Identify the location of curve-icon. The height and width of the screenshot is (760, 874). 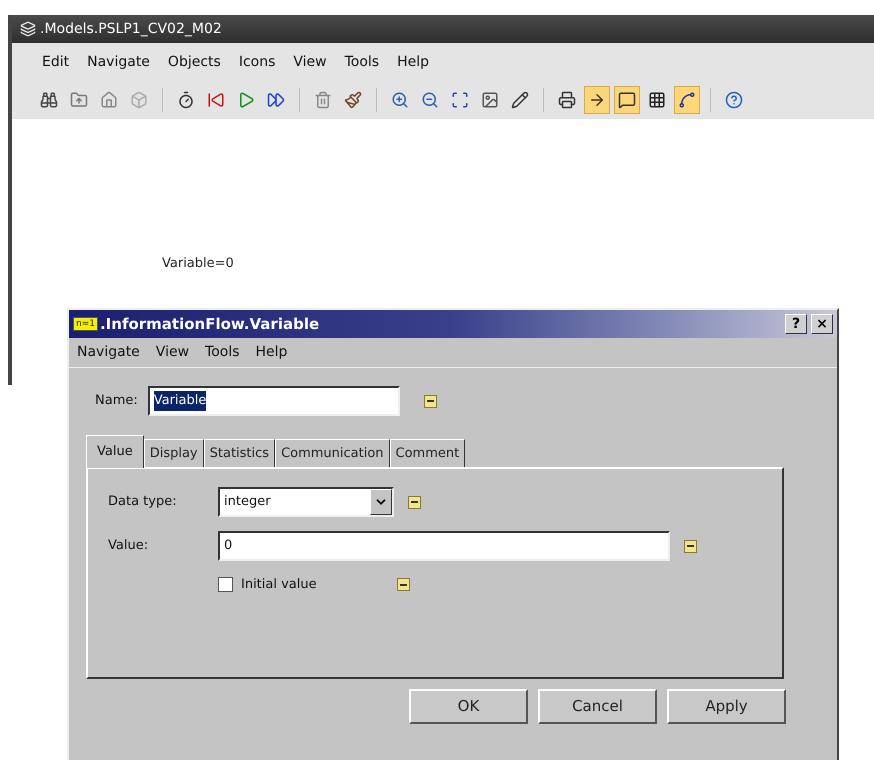
(687, 100).